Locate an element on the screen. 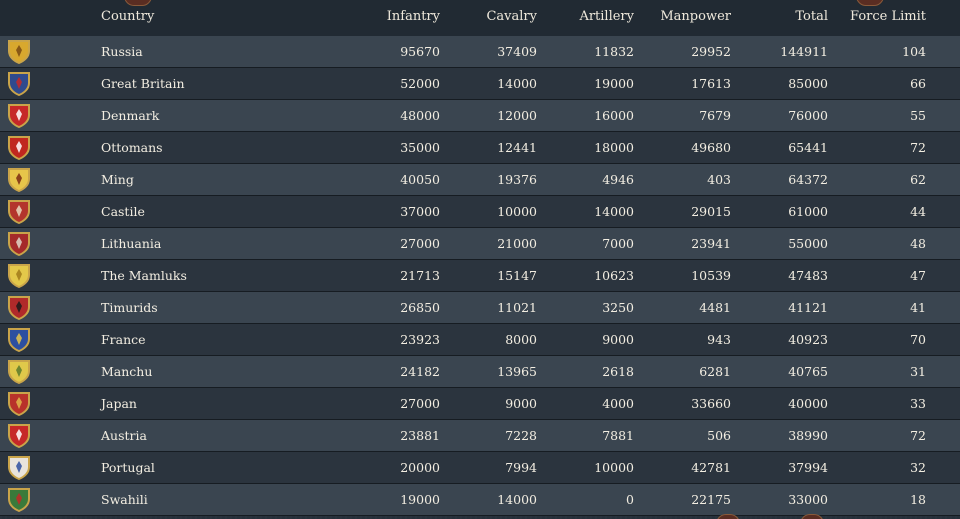 Image resolution: width=960 pixels, height=519 pixels. cell-manpower: 4481 is located at coordinates (715, 307).